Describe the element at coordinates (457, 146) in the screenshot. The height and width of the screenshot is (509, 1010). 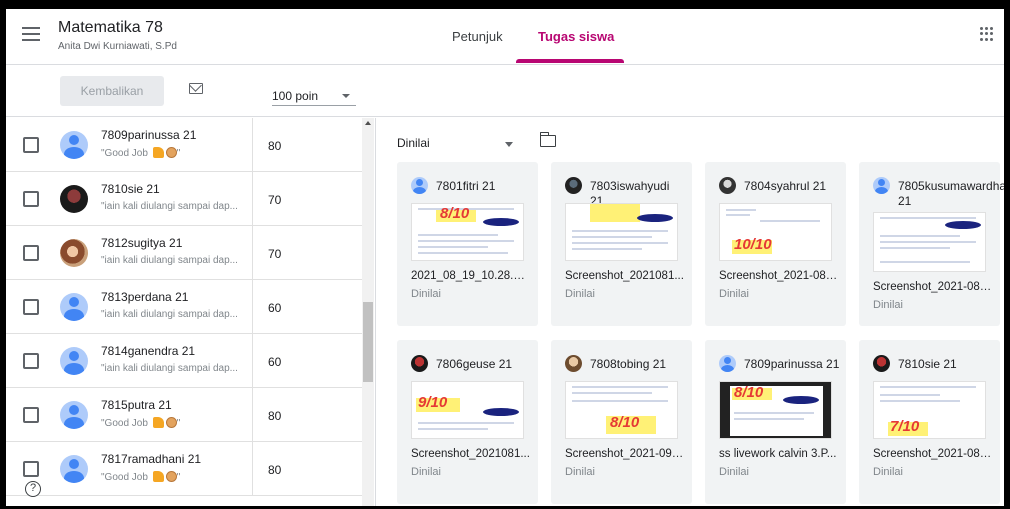
I see `status-filter-dropdown: Dinilai` at that location.